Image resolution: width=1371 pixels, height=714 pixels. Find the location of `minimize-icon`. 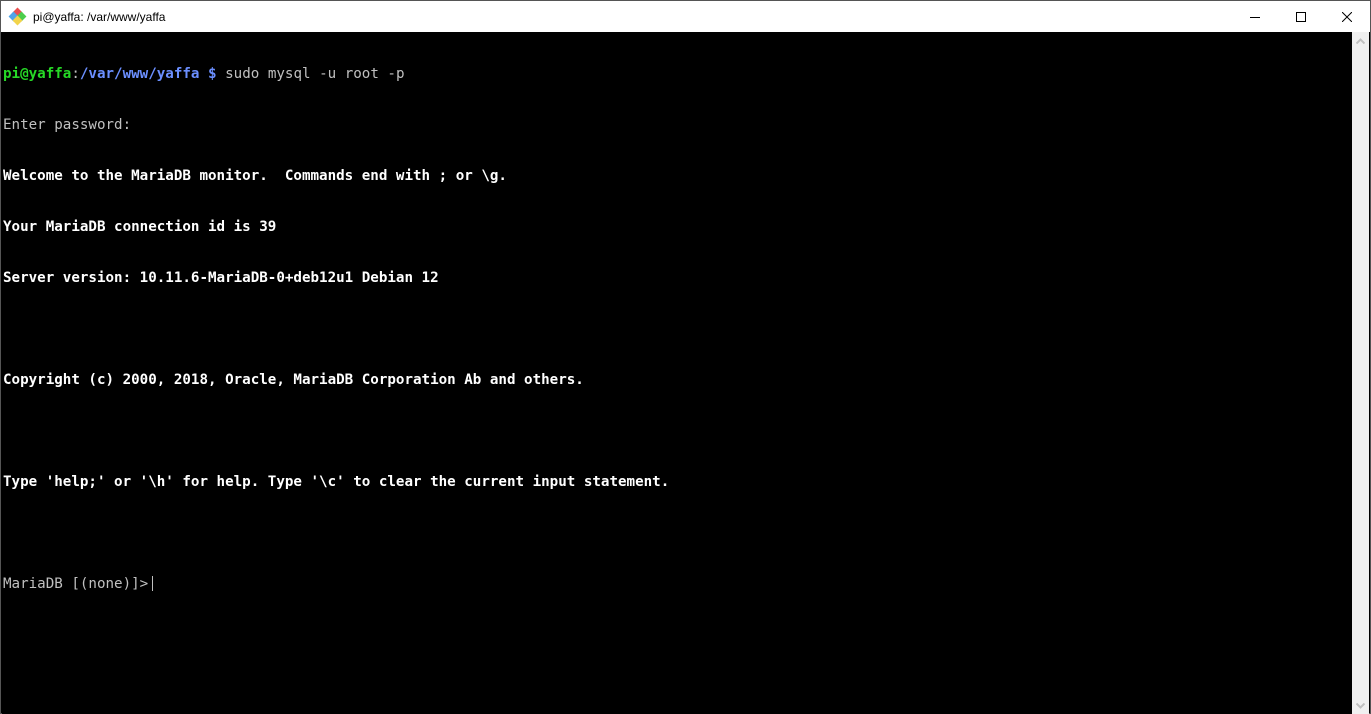

minimize-icon is located at coordinates (1255, 17).